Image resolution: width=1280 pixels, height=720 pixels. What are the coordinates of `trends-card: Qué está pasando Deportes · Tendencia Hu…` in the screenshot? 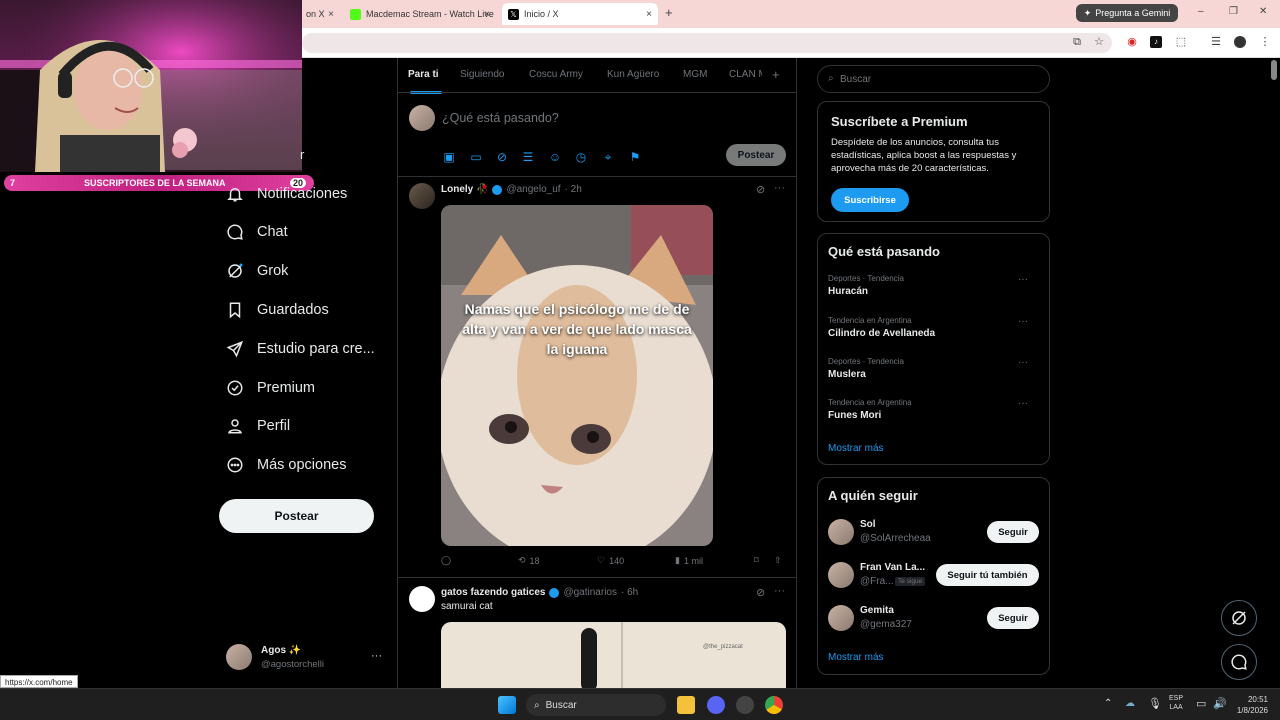 It's located at (933, 349).